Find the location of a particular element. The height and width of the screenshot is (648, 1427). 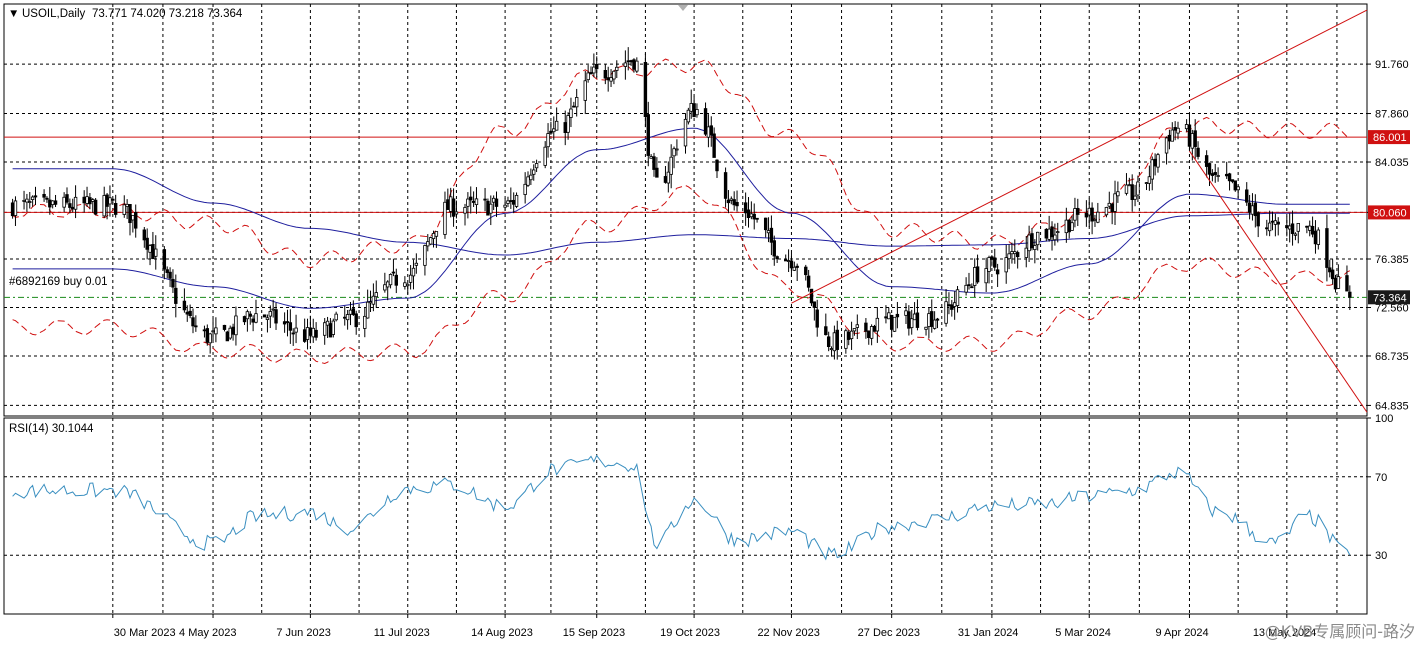

rsi-tick-label: 30 is located at coordinates (1381, 556).